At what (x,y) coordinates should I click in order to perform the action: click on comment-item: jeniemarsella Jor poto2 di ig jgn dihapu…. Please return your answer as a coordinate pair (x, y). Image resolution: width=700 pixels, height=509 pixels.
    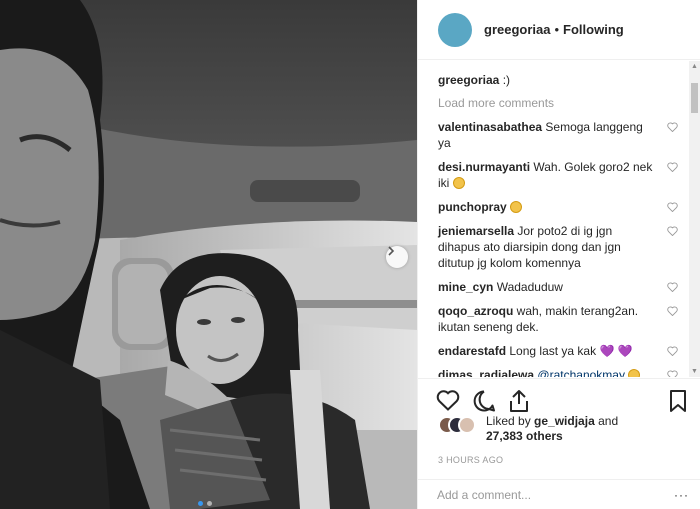
    Looking at the image, I should click on (564, 247).